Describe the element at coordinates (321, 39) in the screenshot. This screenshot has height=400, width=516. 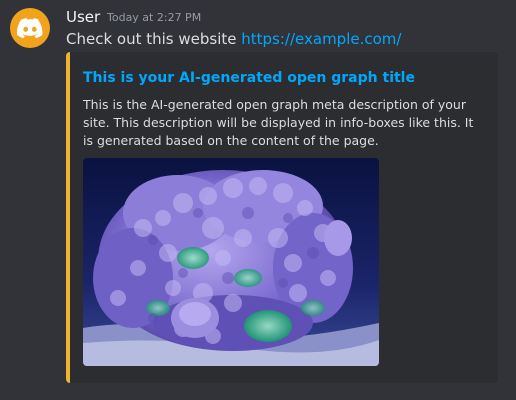
I see `message-link: https://example.com/` at that location.